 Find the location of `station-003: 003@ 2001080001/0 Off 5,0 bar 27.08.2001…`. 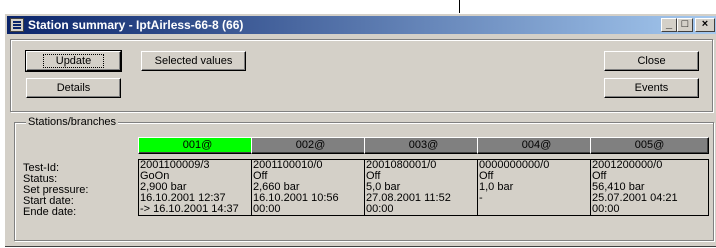

station-003: 003@ 2001080001/0 Off 5,0 bar 27.08.2001… is located at coordinates (423, 176).